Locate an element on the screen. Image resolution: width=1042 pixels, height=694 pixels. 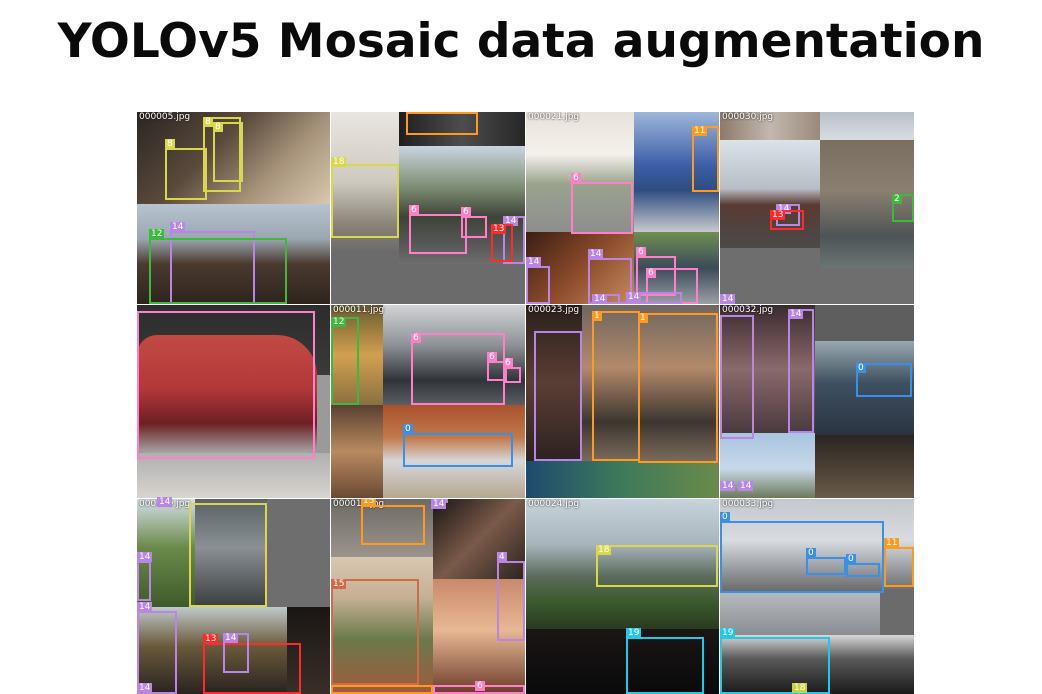
mosaic-tile: 000032.jpg 14 0 14 14 is located at coordinates (817, 401).